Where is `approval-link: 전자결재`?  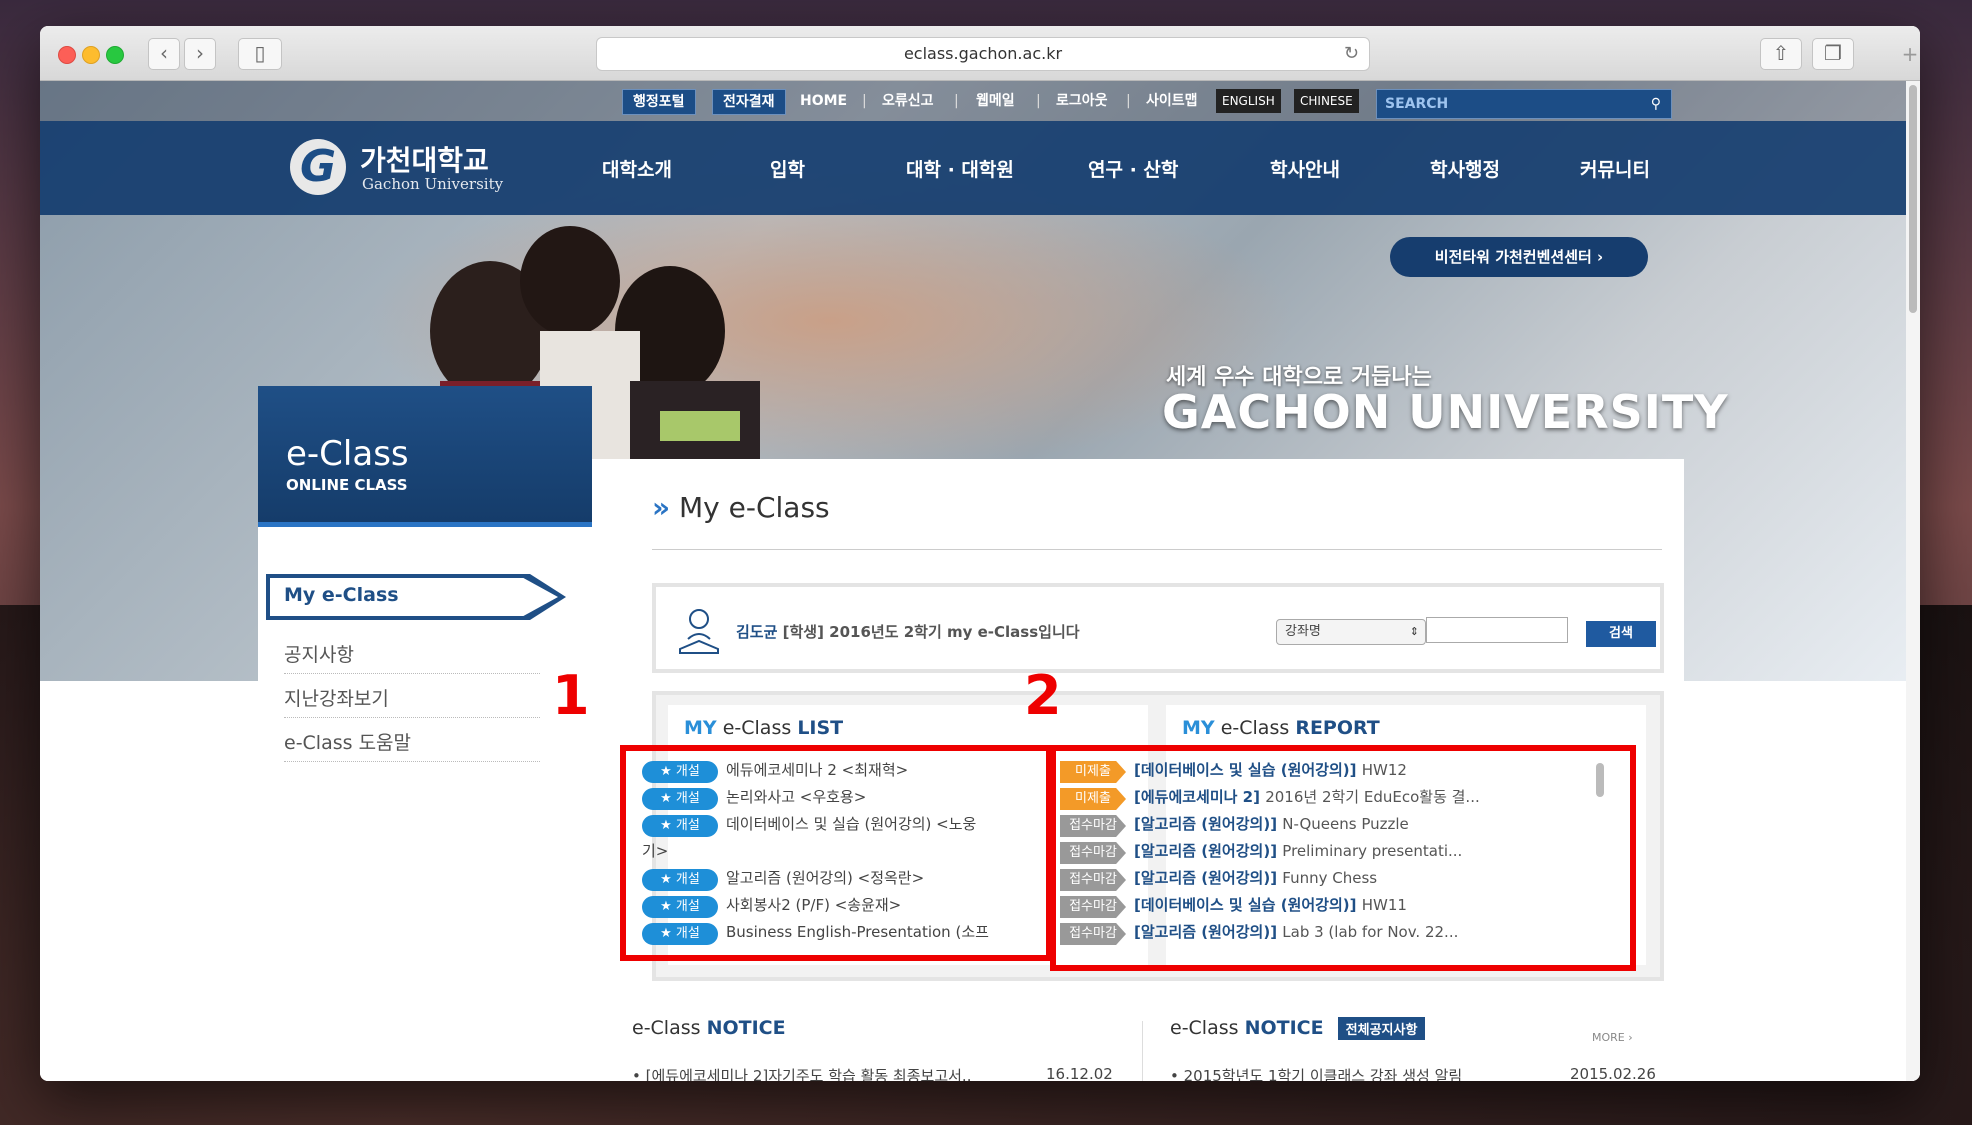
approval-link: 전자결재 is located at coordinates (749, 102).